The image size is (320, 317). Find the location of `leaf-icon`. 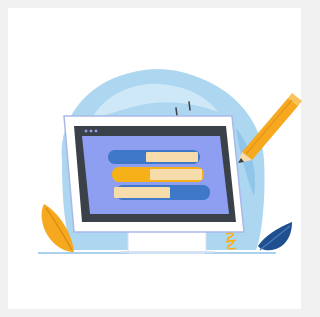

leaf-icon is located at coordinates (275, 236).